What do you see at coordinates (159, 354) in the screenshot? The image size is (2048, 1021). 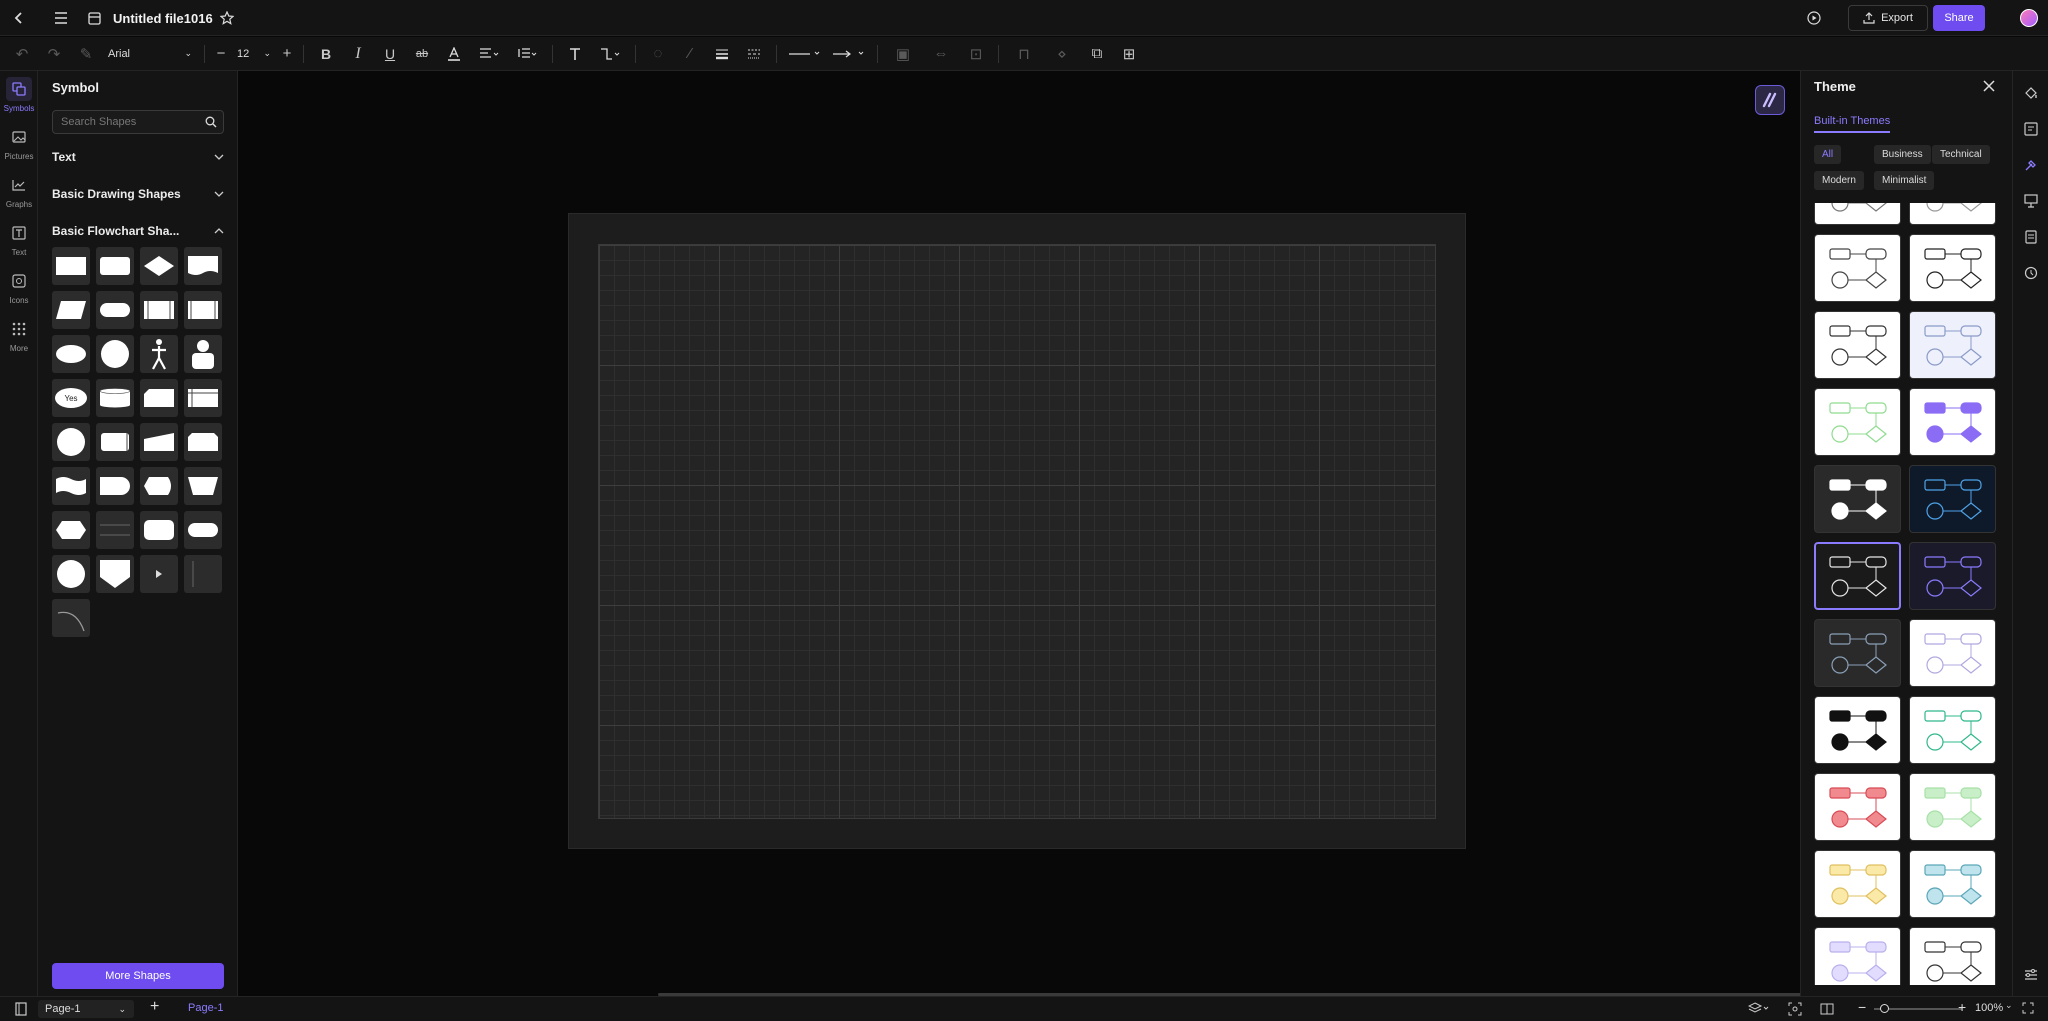 I see `shape-actor` at bounding box center [159, 354].